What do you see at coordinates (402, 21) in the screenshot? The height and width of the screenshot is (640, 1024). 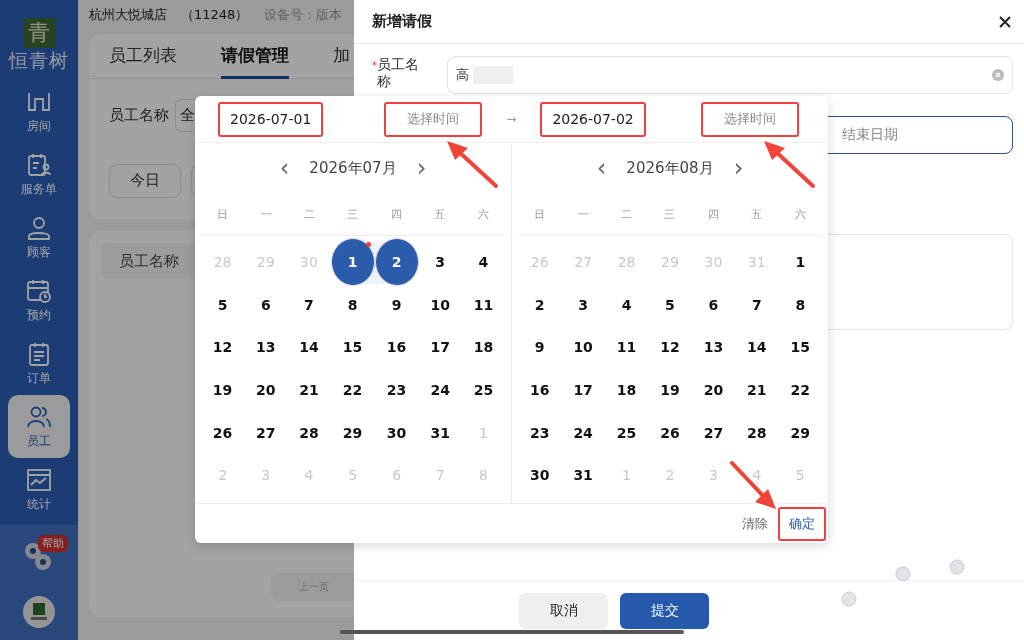 I see `drawer-title: 新增请假` at bounding box center [402, 21].